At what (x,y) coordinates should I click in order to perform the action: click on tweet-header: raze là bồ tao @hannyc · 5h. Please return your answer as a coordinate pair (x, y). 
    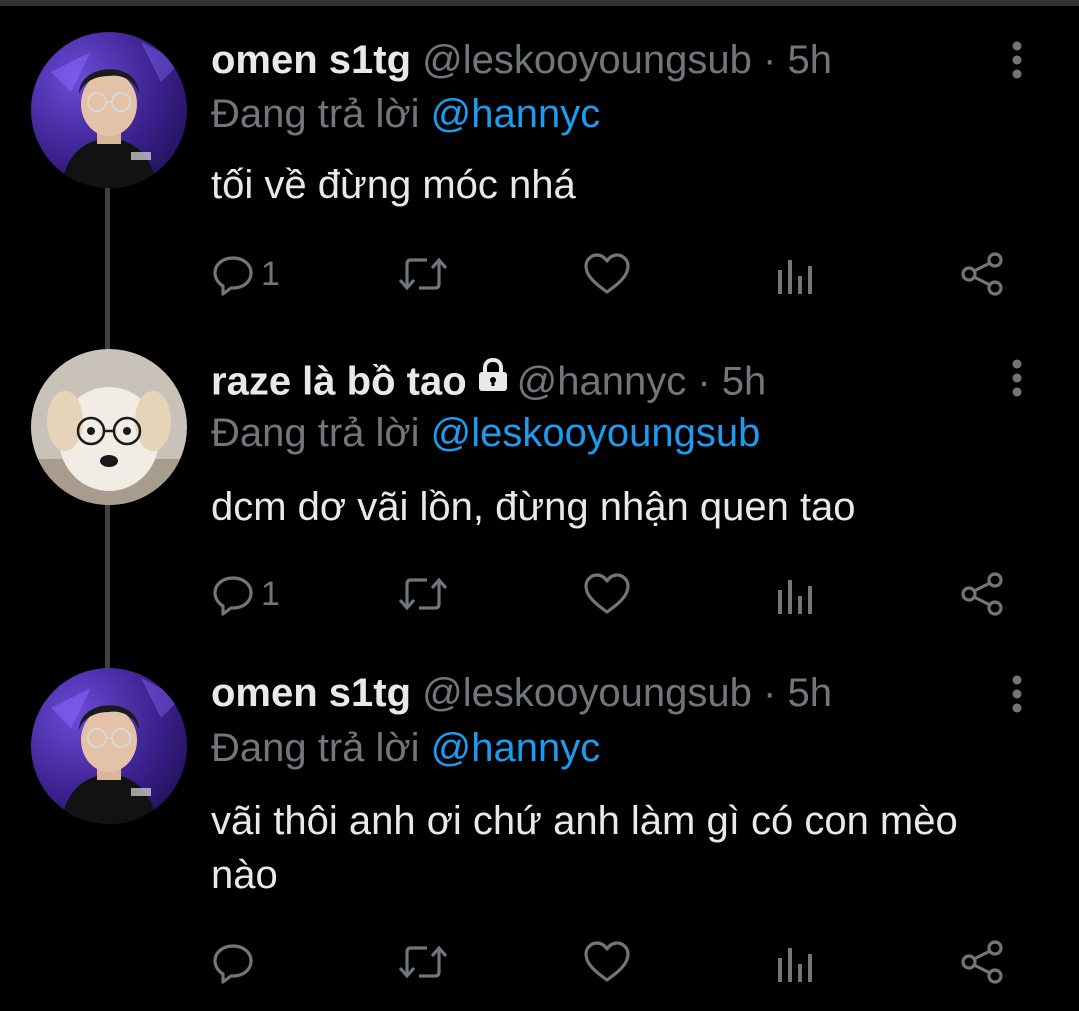
    Looking at the image, I should click on (488, 380).